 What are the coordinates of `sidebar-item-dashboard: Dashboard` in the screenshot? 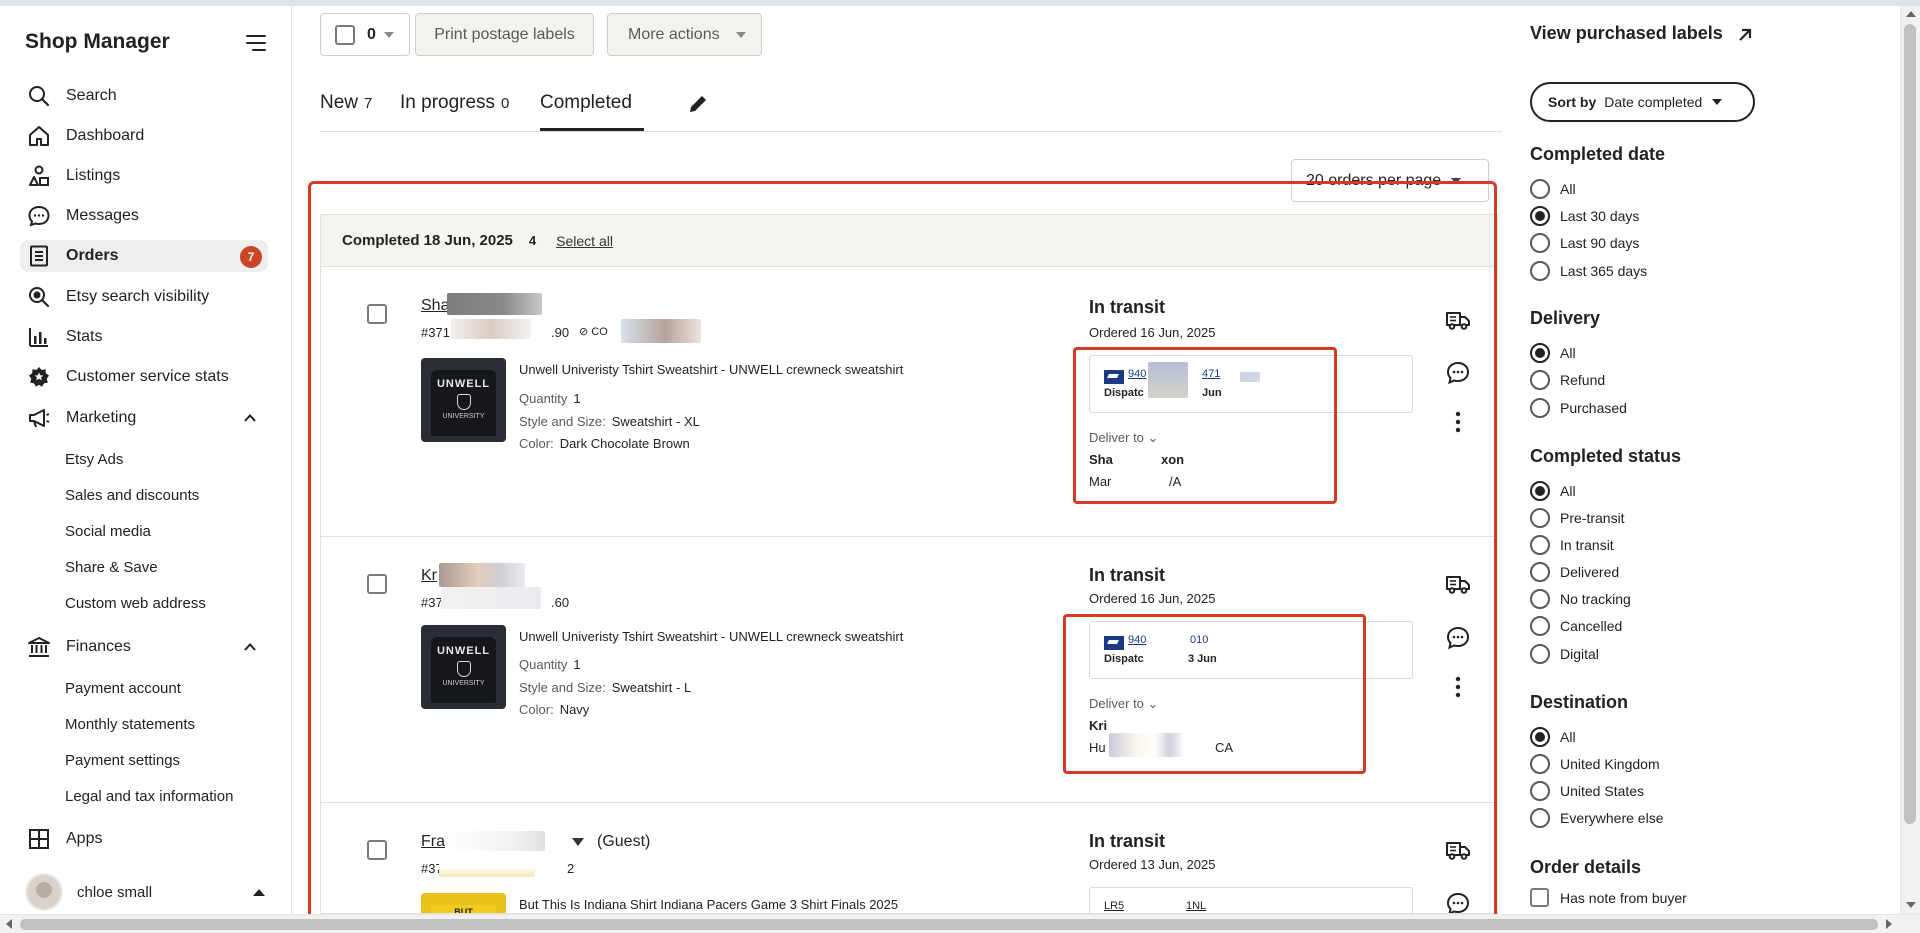 It's located at (144, 136).